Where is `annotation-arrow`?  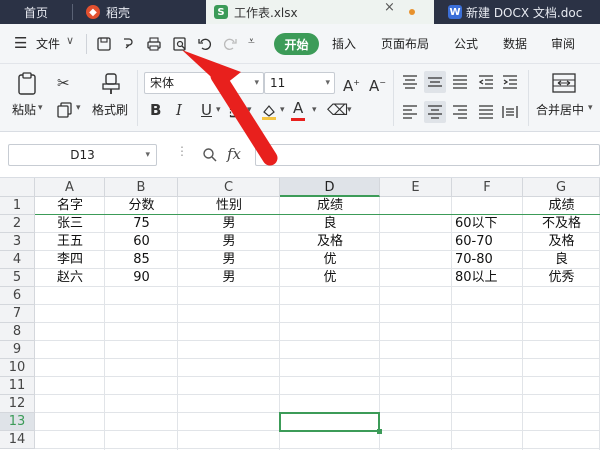 annotation-arrow is located at coordinates (230, 108).